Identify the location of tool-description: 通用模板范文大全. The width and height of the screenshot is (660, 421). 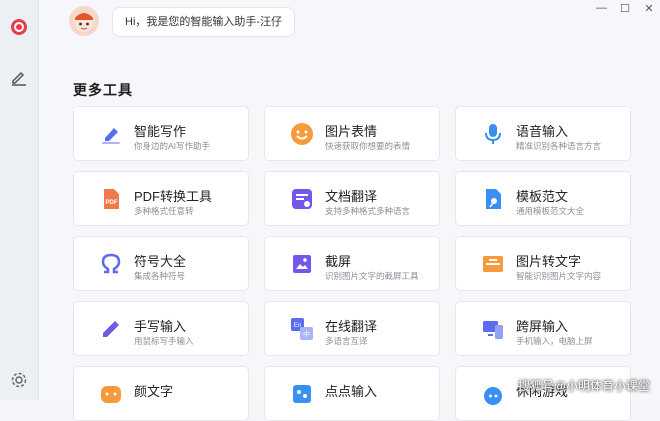
(550, 211).